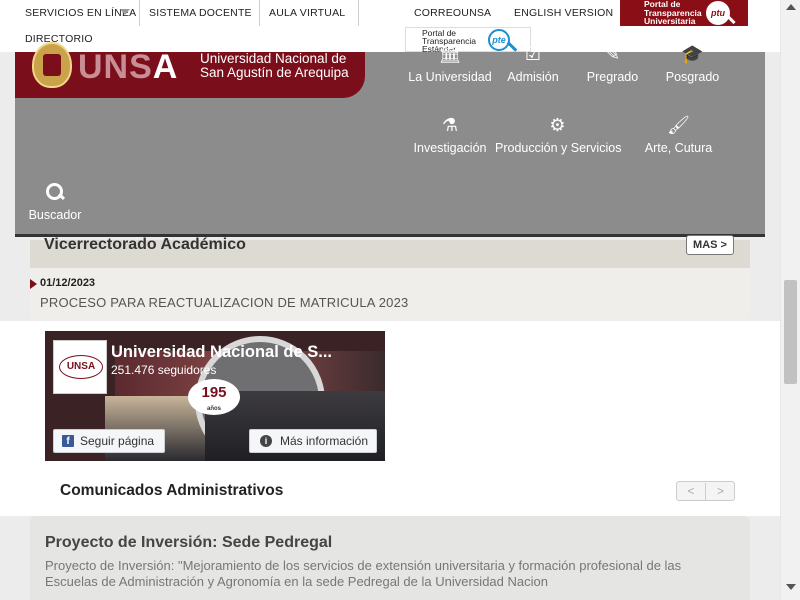  What do you see at coordinates (718, 13) in the screenshot?
I see `ptu-logo-icon: ptu` at bounding box center [718, 13].